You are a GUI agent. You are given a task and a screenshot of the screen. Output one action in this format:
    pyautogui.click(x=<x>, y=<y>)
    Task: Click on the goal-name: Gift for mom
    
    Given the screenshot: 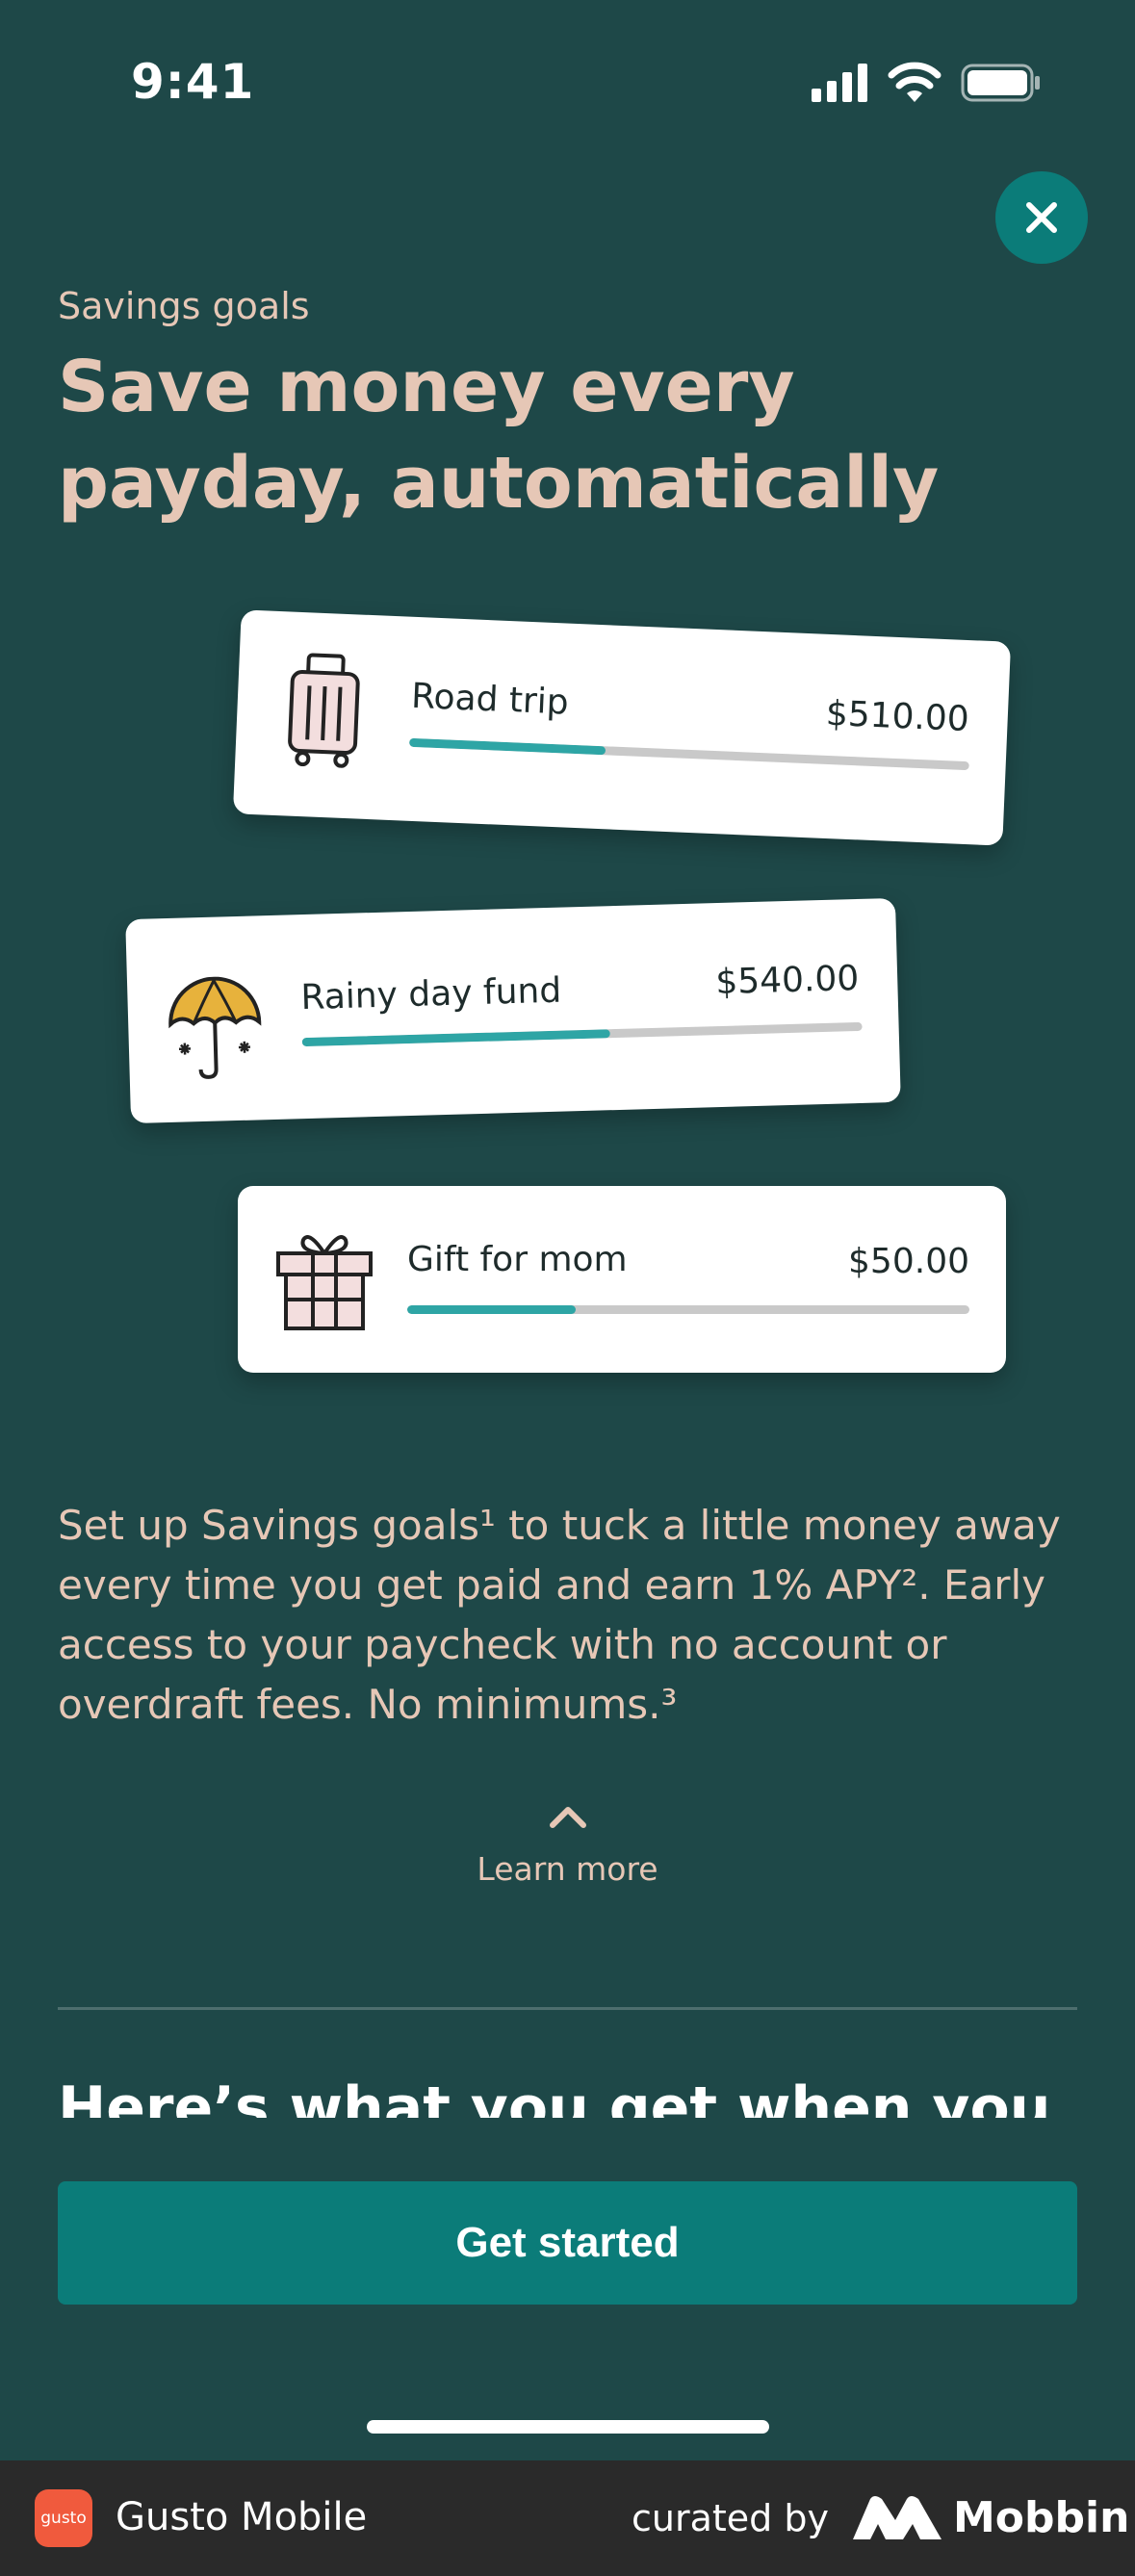 What is the action you would take?
    pyautogui.click(x=517, y=1260)
    